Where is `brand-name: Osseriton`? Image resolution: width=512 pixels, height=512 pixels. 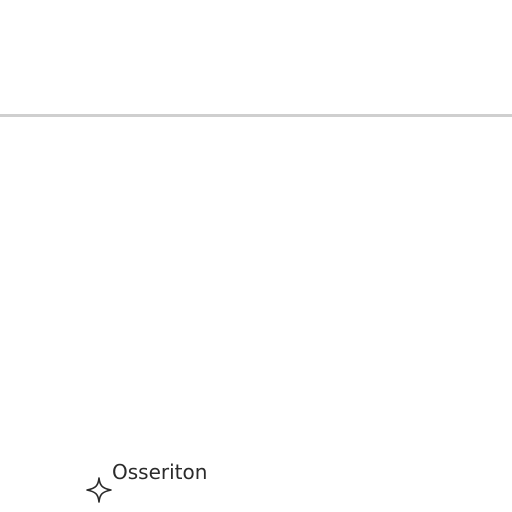
brand-name: Osseriton is located at coordinates (160, 472).